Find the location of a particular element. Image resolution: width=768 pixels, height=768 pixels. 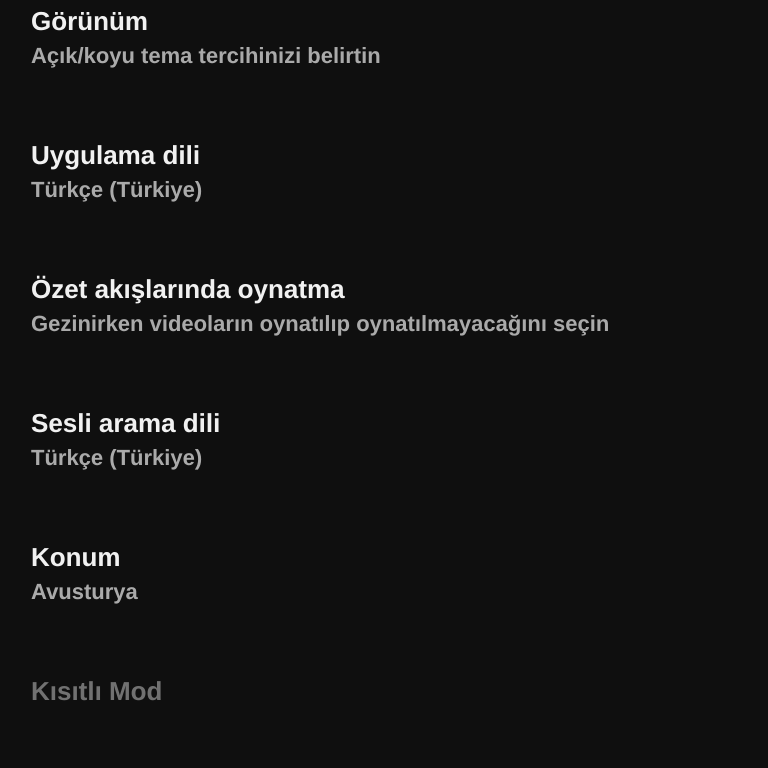

settings-item: Uygulama dili Türkçe (Türkiye) is located at coordinates (369, 172).